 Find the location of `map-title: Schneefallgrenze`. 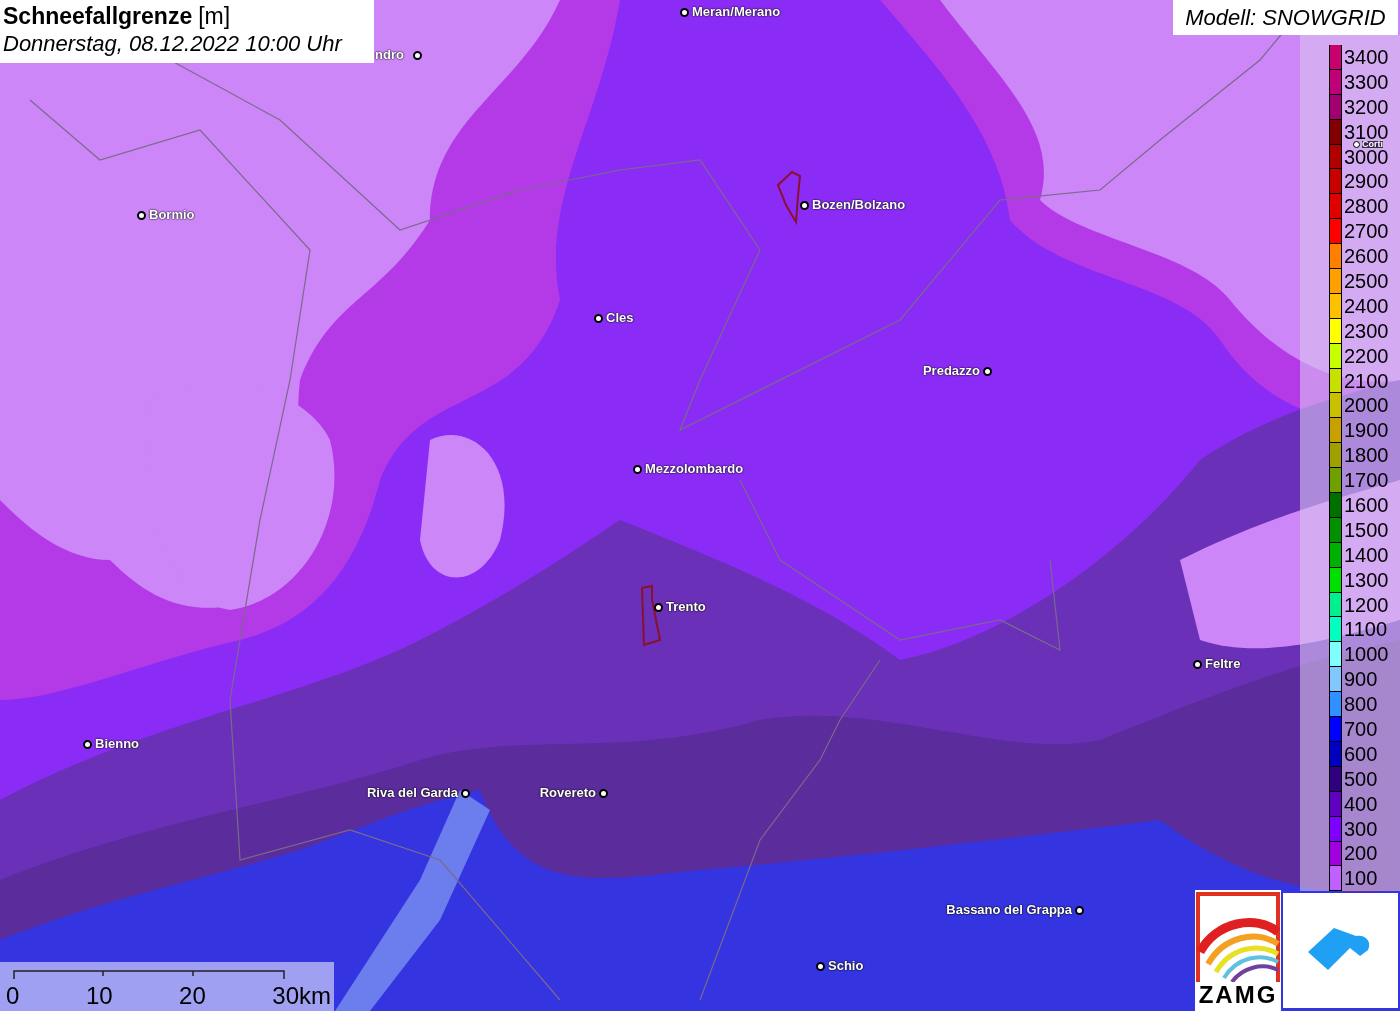

map-title: Schneefallgrenze is located at coordinates (98, 16).